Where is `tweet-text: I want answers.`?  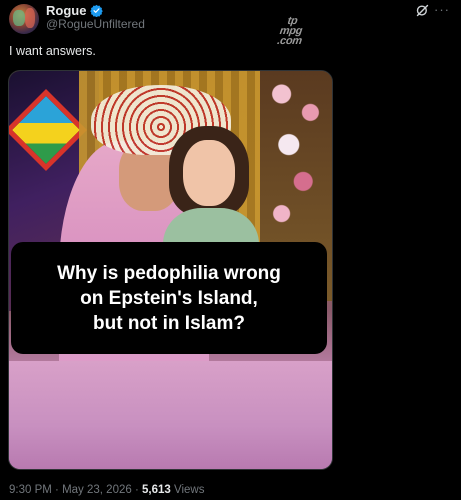
tweet-text: I want answers. is located at coordinates (52, 51).